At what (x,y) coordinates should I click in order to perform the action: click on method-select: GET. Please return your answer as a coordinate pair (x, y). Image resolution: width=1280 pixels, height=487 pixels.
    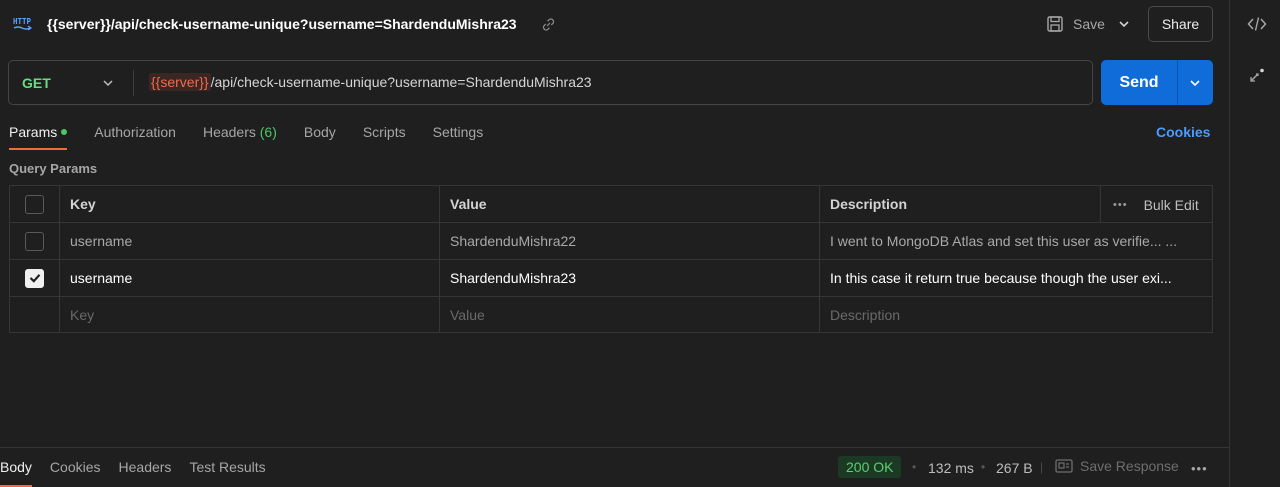
    Looking at the image, I should click on (36, 83).